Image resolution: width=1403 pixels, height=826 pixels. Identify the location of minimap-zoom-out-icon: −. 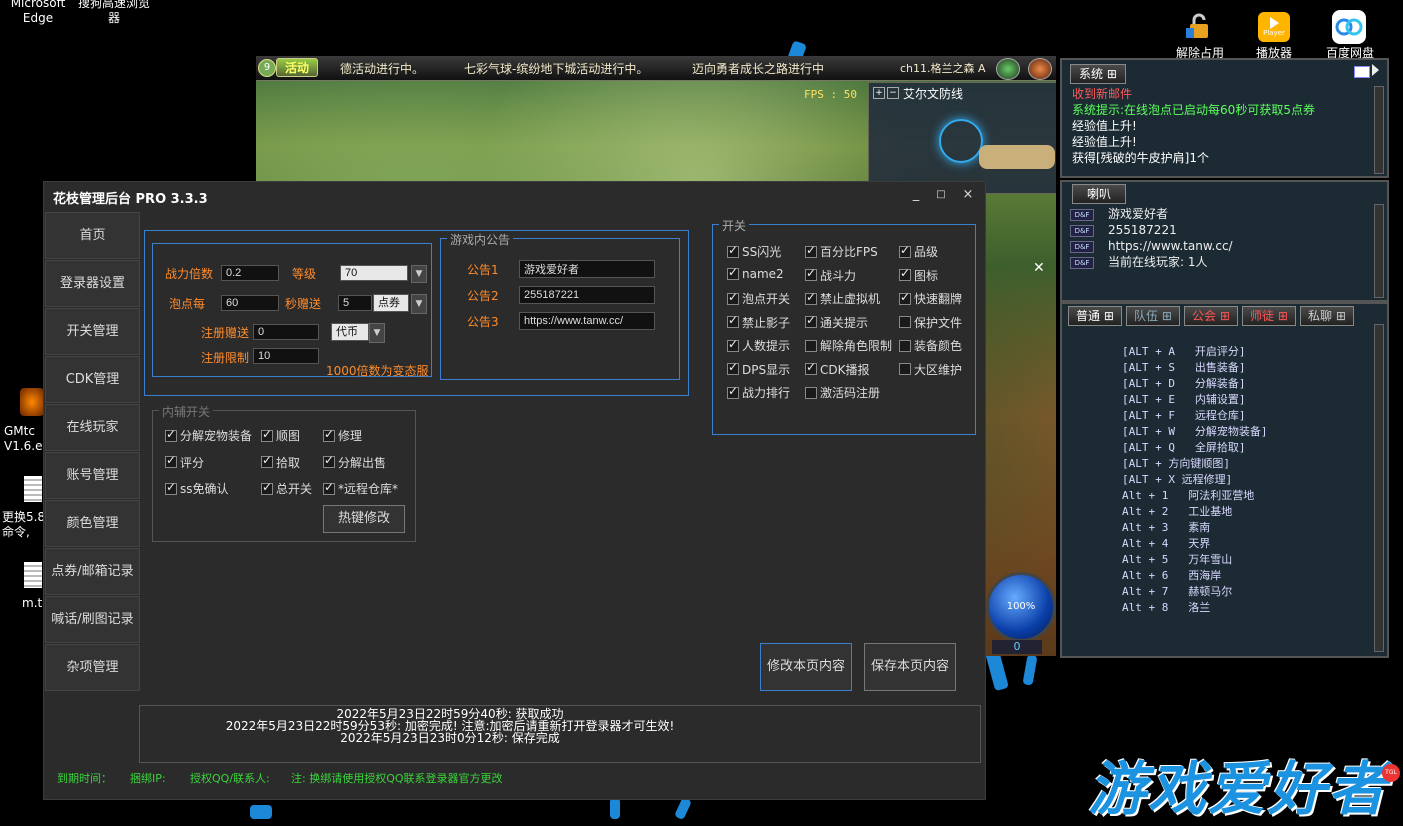
(893, 93).